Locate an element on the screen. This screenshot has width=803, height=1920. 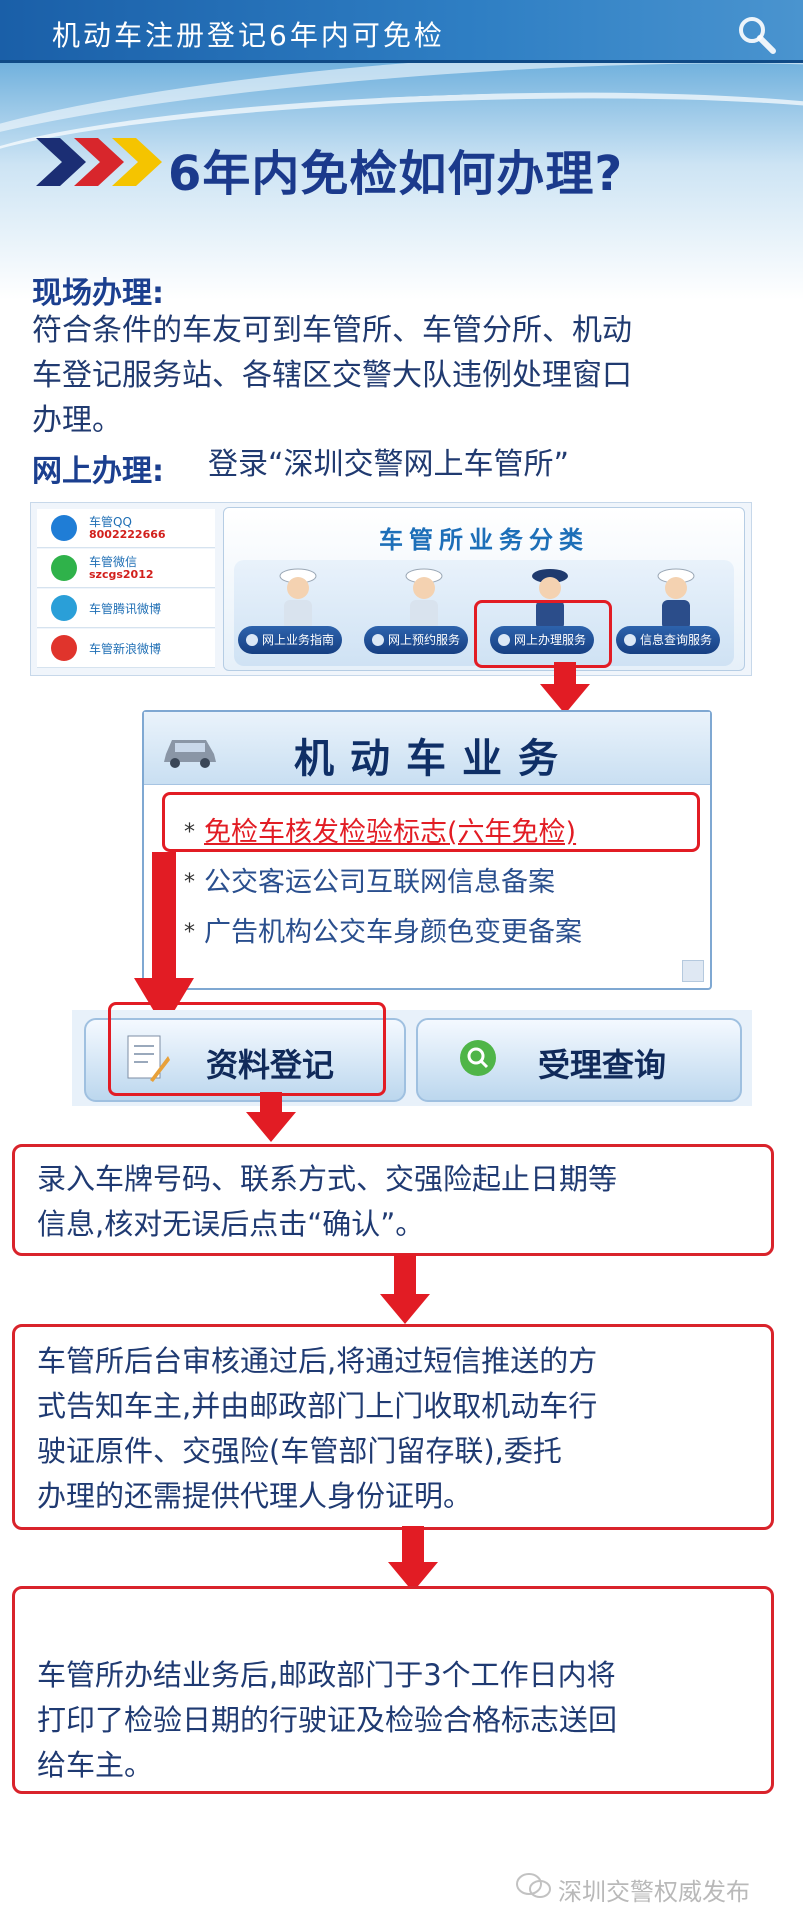
step-box-1: 录入车牌号码、联系方式、交强险起止日期等 信息,核对无误后点击“确认”。 is located at coordinates (393, 1200).